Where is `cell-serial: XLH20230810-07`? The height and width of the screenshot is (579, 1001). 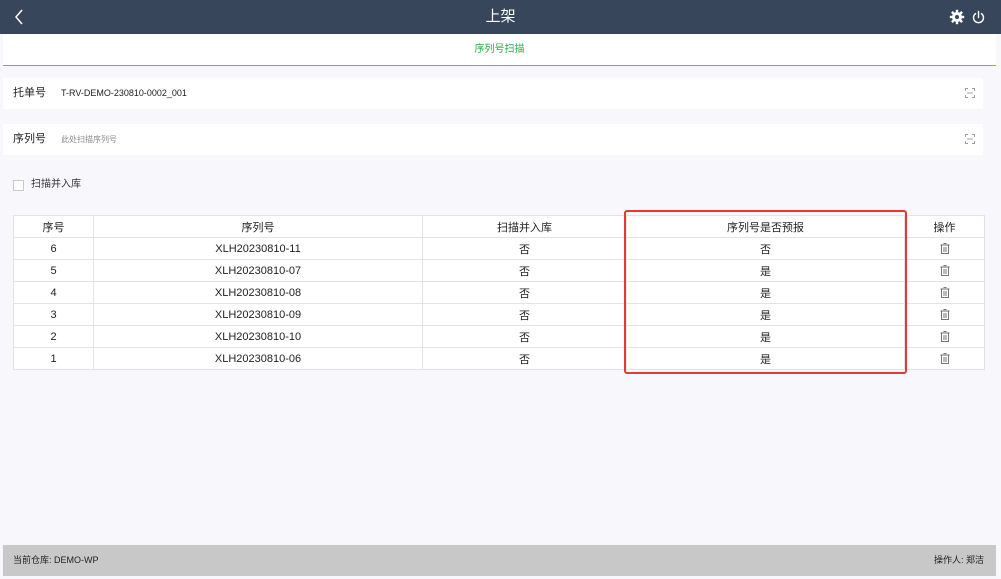 cell-serial: XLH20230810-07 is located at coordinates (258, 270).